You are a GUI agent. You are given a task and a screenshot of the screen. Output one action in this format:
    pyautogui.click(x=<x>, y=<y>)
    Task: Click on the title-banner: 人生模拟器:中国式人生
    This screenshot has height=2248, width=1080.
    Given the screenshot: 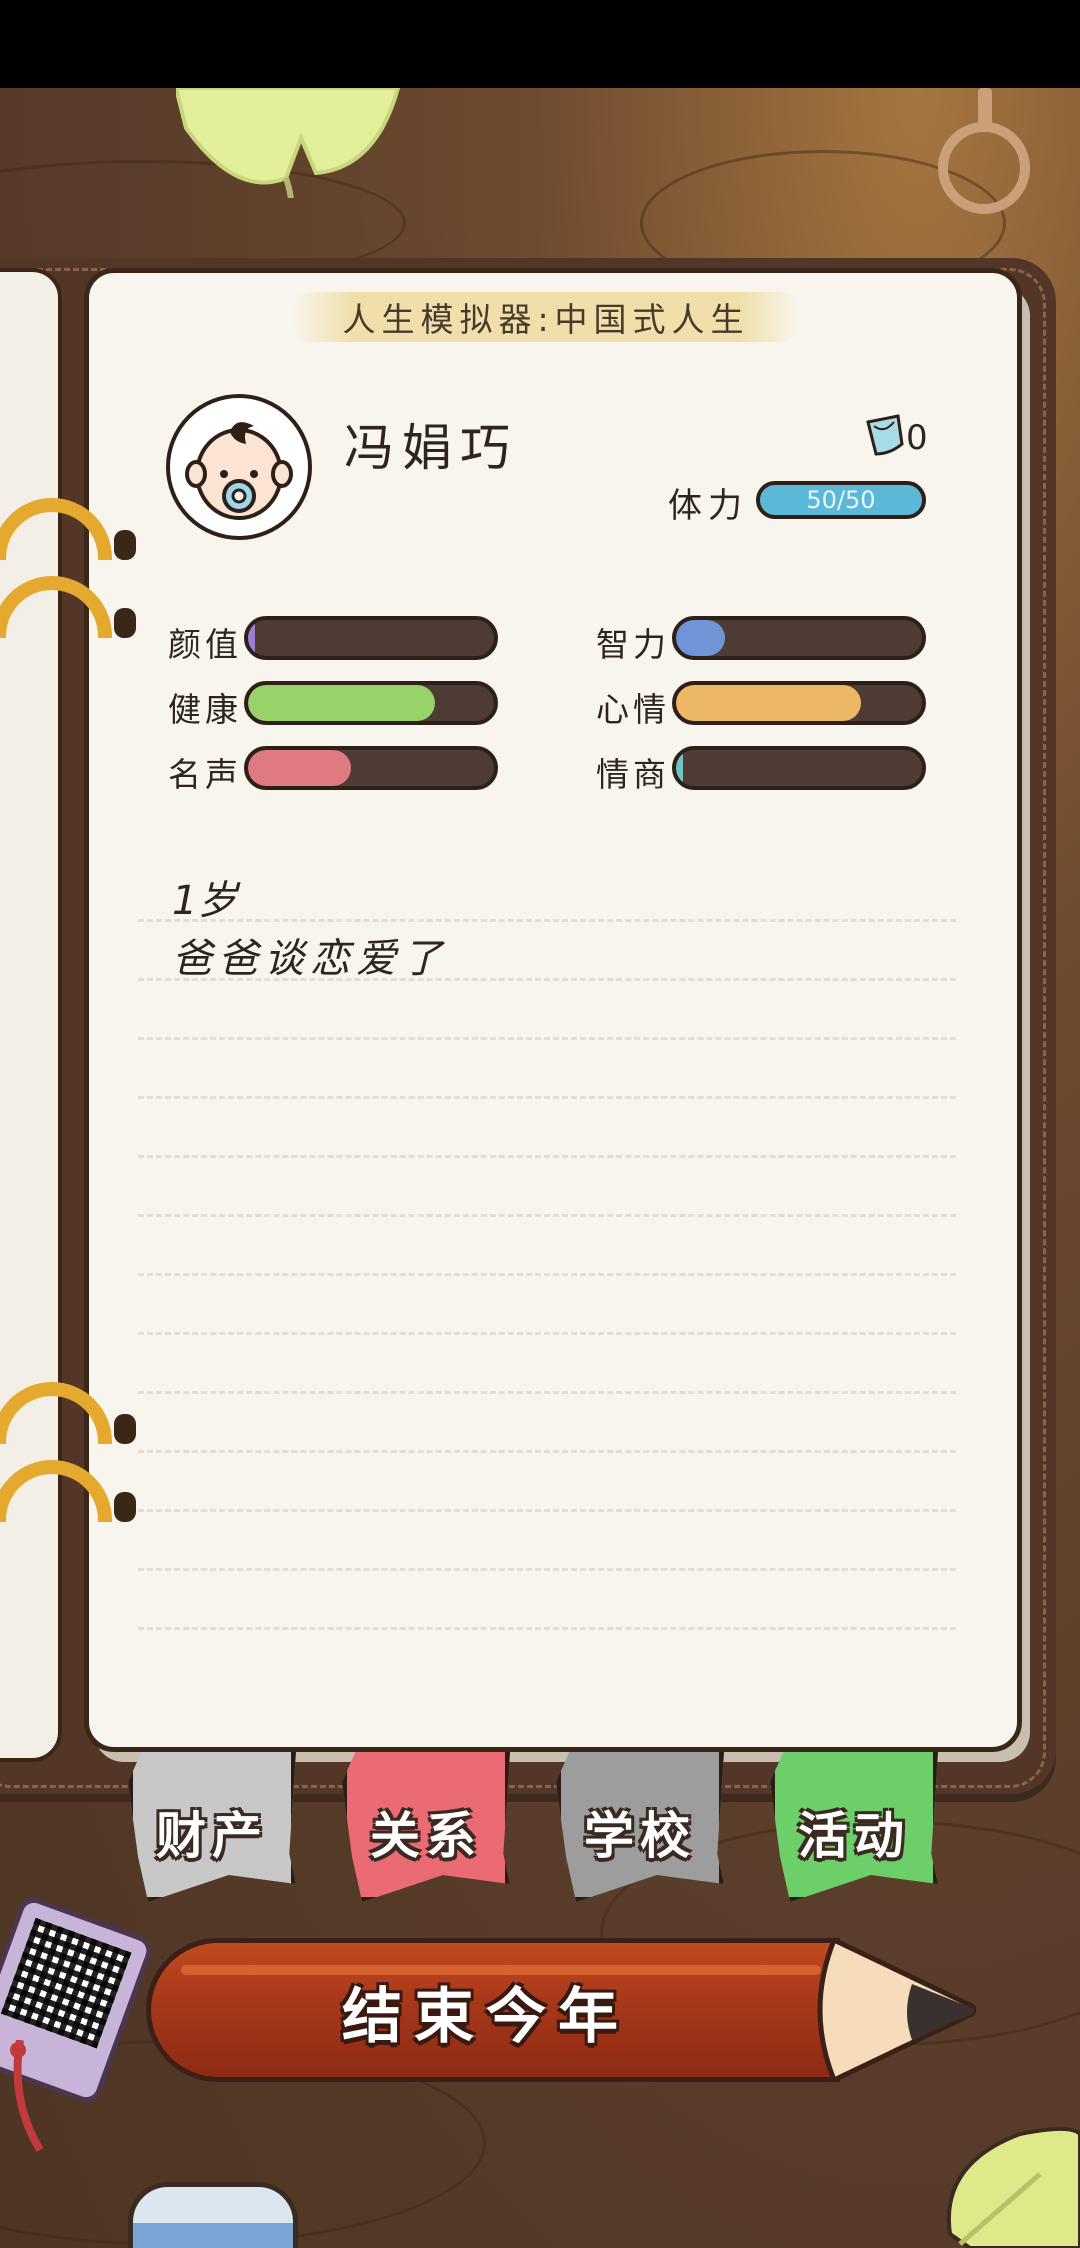 What is the action you would take?
    pyautogui.click(x=546, y=317)
    